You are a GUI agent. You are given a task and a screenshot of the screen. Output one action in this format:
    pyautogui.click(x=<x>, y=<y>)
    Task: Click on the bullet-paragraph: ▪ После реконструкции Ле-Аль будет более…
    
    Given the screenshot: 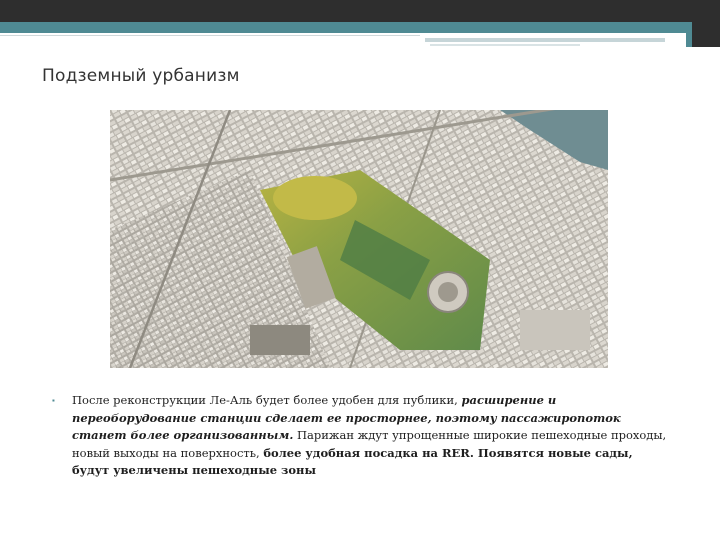 What is the action you would take?
    pyautogui.click(x=362, y=436)
    